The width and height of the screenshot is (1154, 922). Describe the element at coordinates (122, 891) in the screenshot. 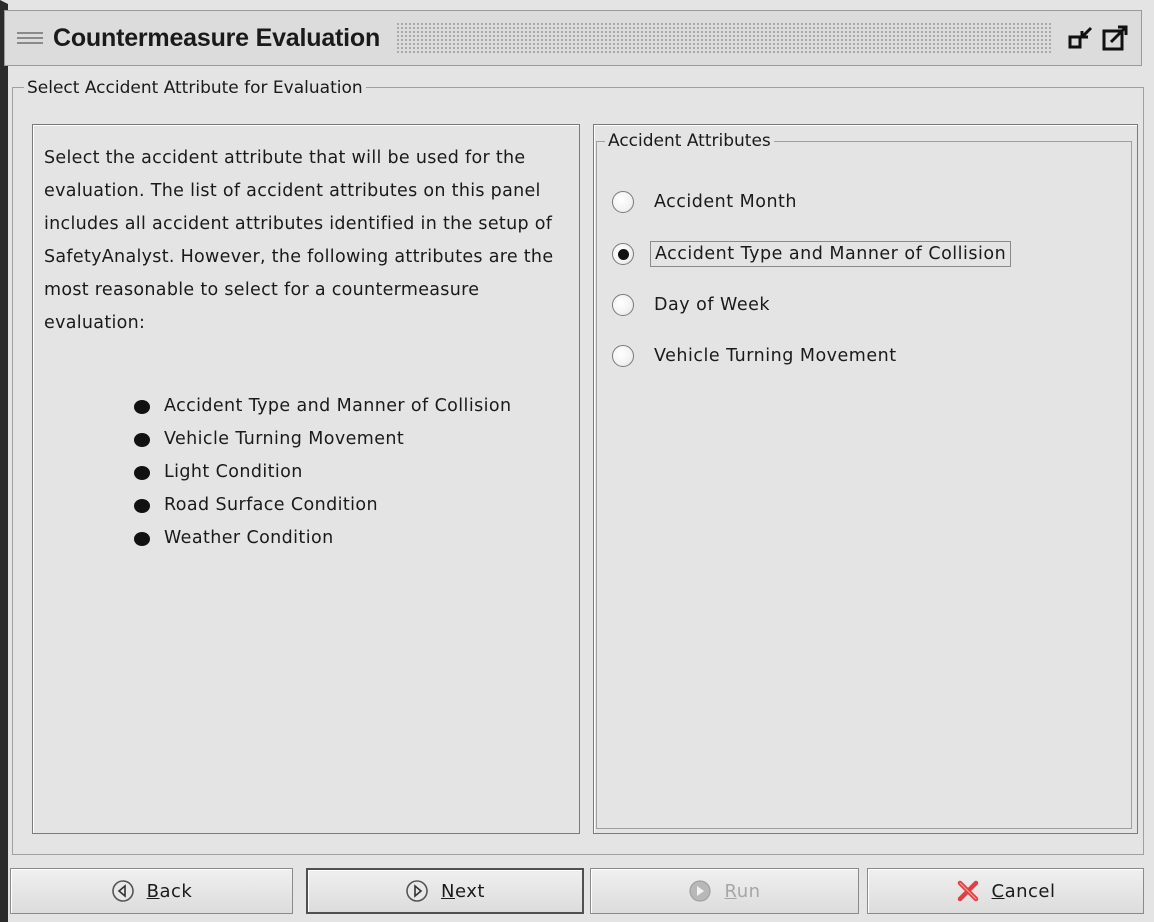

I see `arrow-left-circle-icon` at that location.